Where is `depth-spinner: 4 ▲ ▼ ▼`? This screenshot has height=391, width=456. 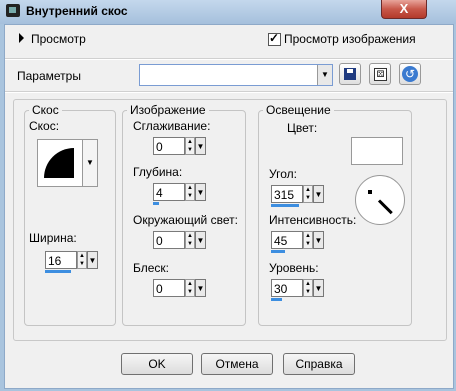
depth-spinner: 4 ▲ ▼ ▼ is located at coordinates (179, 194).